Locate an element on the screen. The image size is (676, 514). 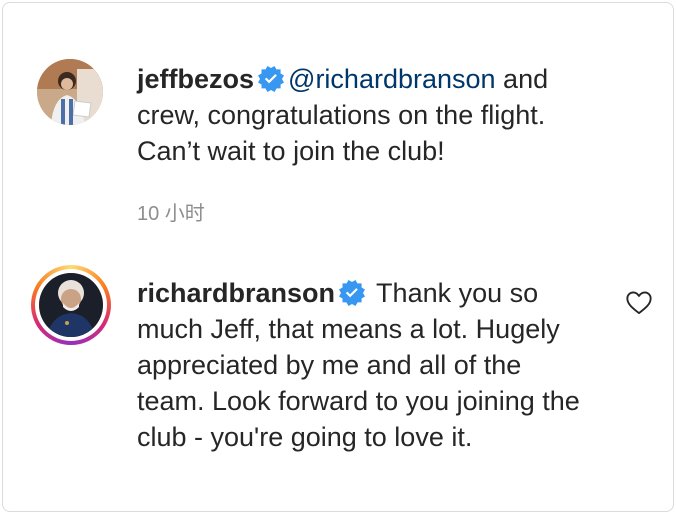
mention-link: @richardbranson is located at coordinates (392, 79).